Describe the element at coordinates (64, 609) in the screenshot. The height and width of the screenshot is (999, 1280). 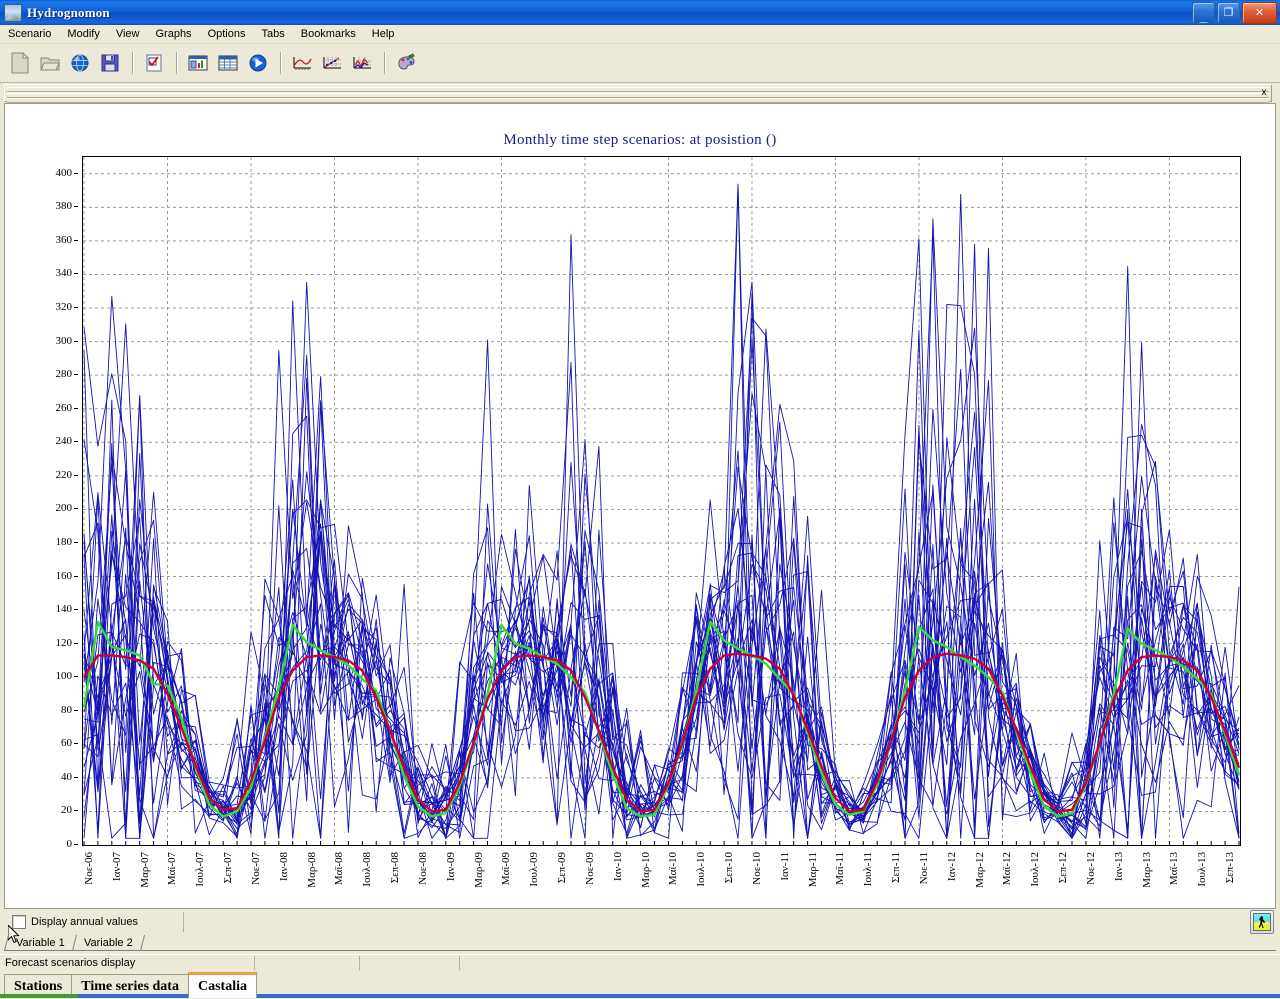
I see `y-tick-label: 140` at that location.